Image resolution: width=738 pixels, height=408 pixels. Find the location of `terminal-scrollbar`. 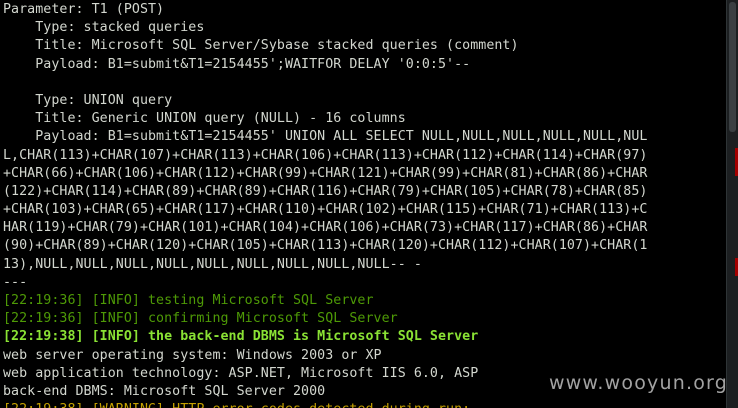

terminal-scrollbar is located at coordinates (732, 204).